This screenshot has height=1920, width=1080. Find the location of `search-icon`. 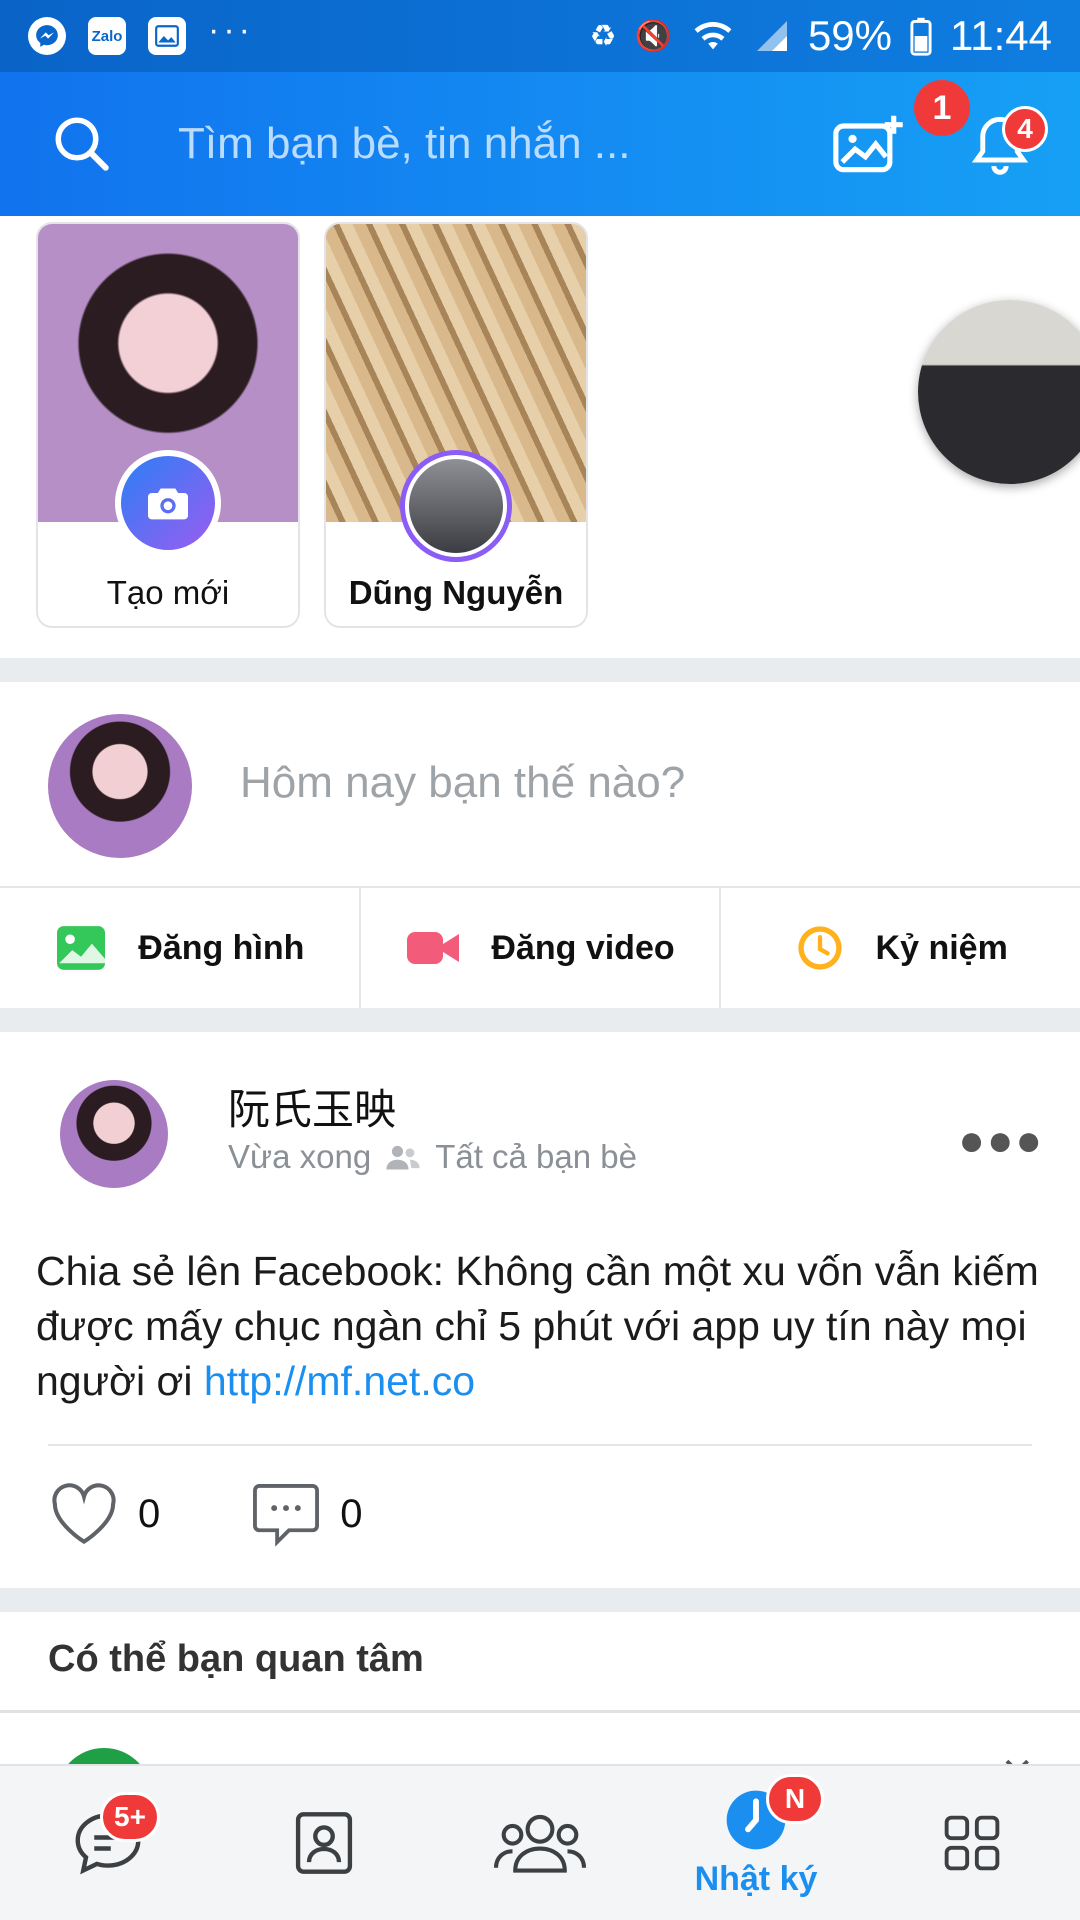

search-icon is located at coordinates (82, 144).